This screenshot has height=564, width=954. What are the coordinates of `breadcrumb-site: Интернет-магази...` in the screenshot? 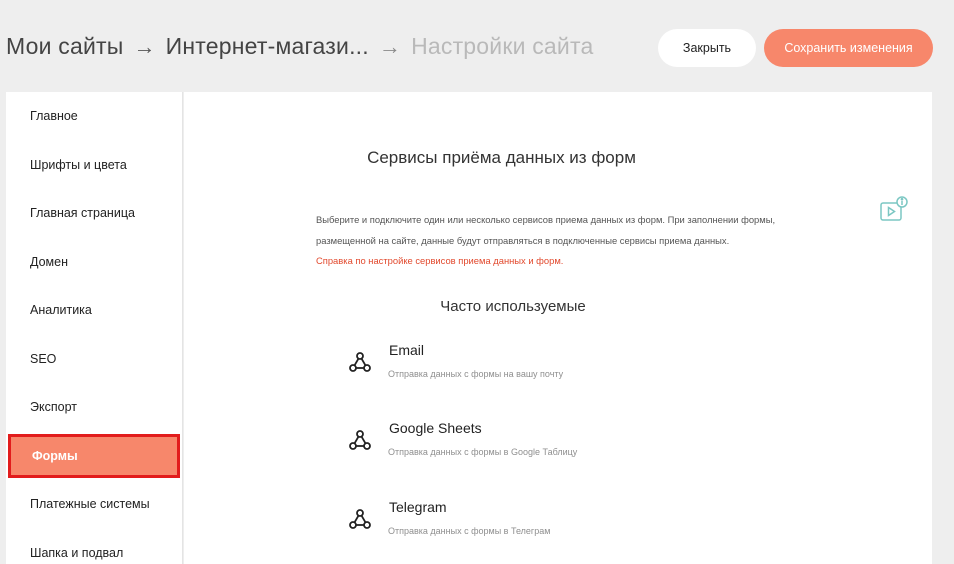 It's located at (267, 46).